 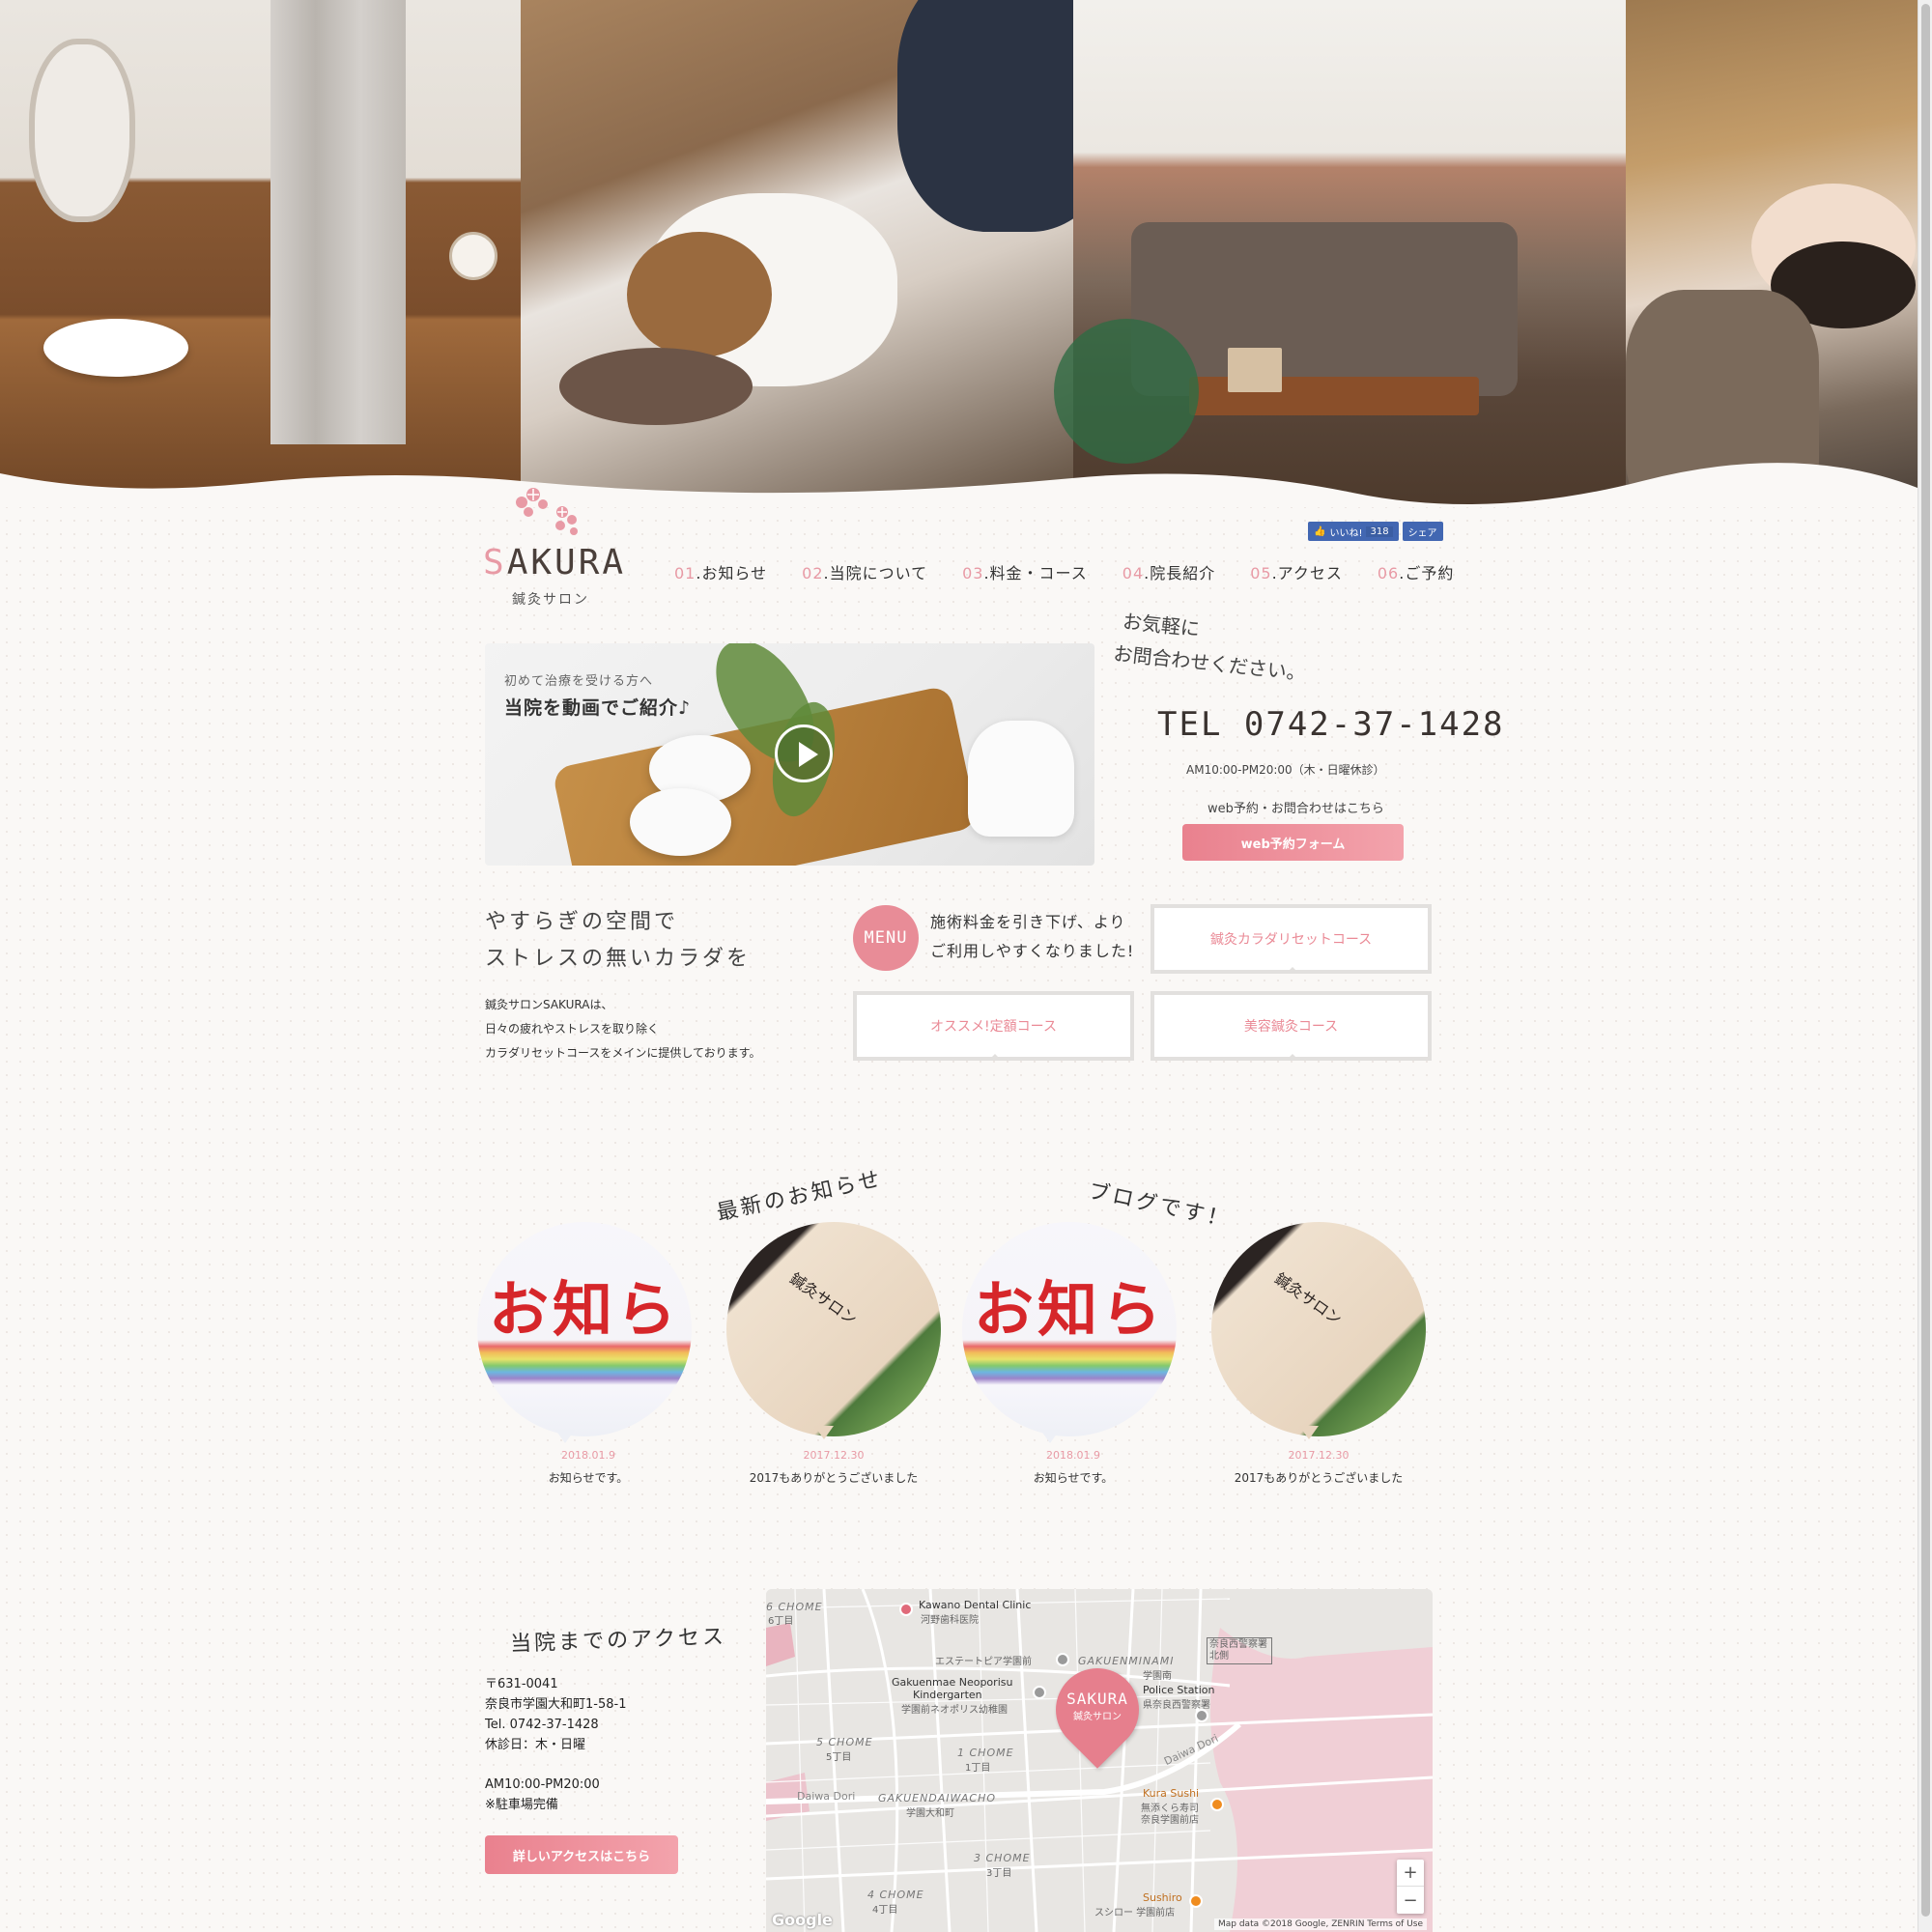 What do you see at coordinates (1133, 573) in the screenshot?
I see `nav-number: 04` at bounding box center [1133, 573].